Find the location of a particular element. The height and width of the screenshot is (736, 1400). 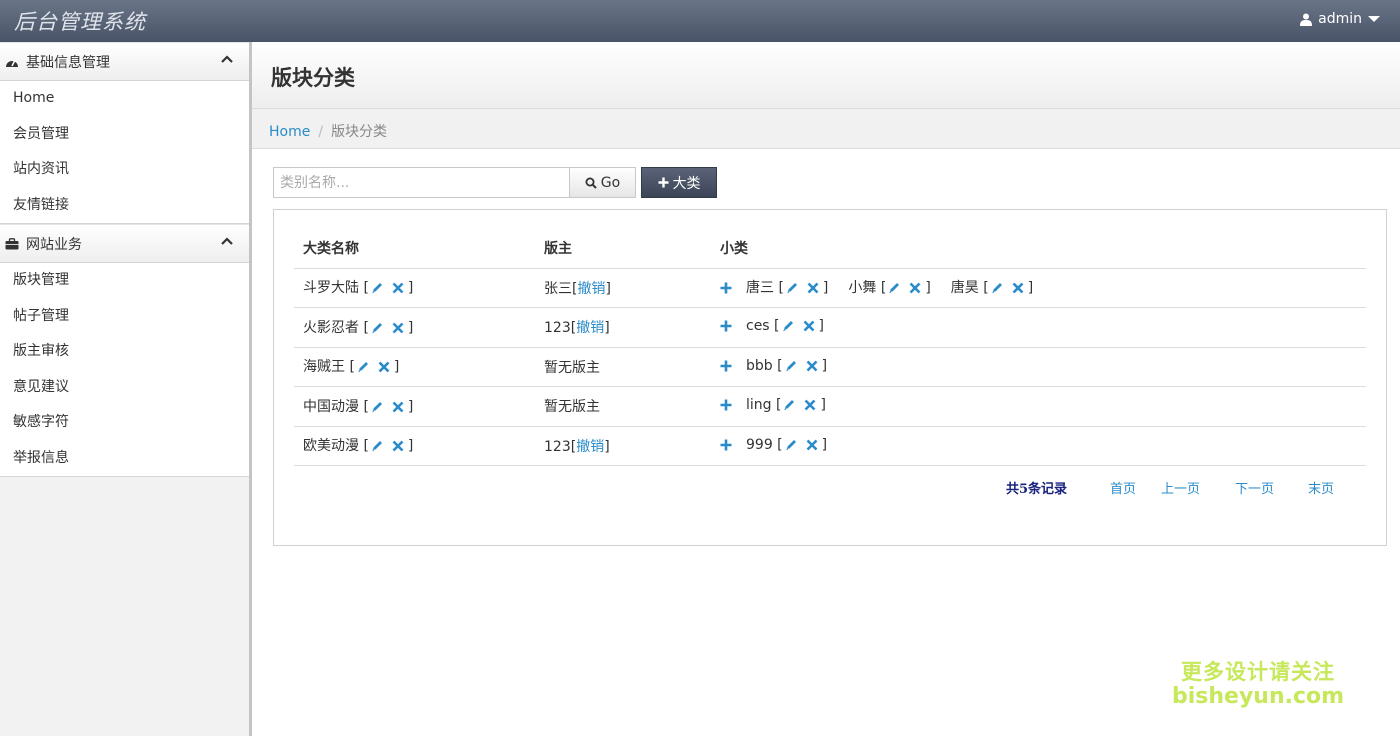

sidebar-group-business: 版块管理 帖子管理 版主审核 意见建议 敏感字符 举报信息 is located at coordinates (124, 370).